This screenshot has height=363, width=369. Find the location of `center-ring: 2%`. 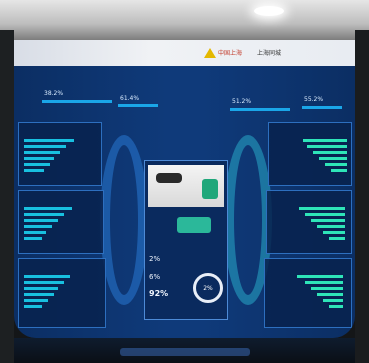

center-ring: 2% is located at coordinates (208, 288).